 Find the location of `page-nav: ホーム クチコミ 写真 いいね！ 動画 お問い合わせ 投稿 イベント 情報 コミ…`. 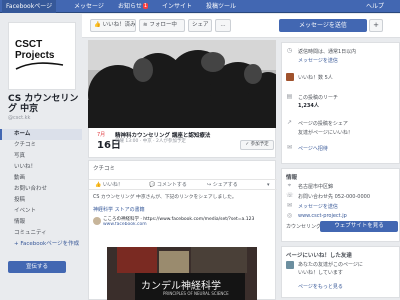

page-nav: ホーム クチコミ 写真 いいね！ 動画 お問い合わせ 投稿 イベント 情報 コミ… is located at coordinates (41, 189).